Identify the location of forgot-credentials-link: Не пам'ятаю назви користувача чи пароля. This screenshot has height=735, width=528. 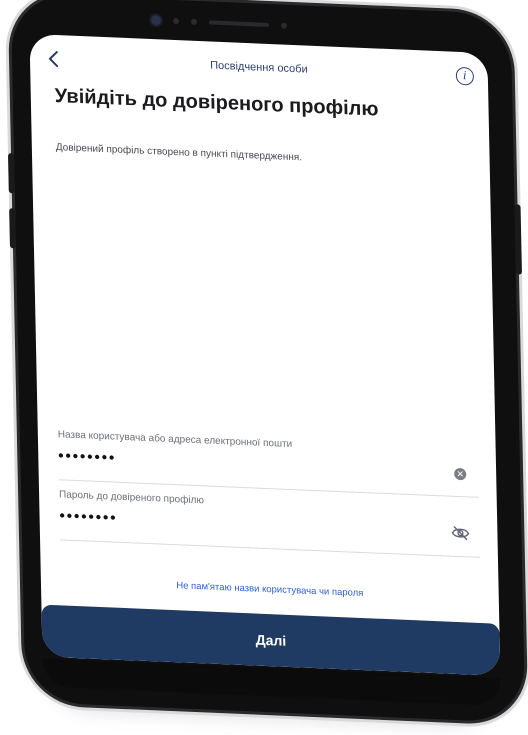
(270, 590).